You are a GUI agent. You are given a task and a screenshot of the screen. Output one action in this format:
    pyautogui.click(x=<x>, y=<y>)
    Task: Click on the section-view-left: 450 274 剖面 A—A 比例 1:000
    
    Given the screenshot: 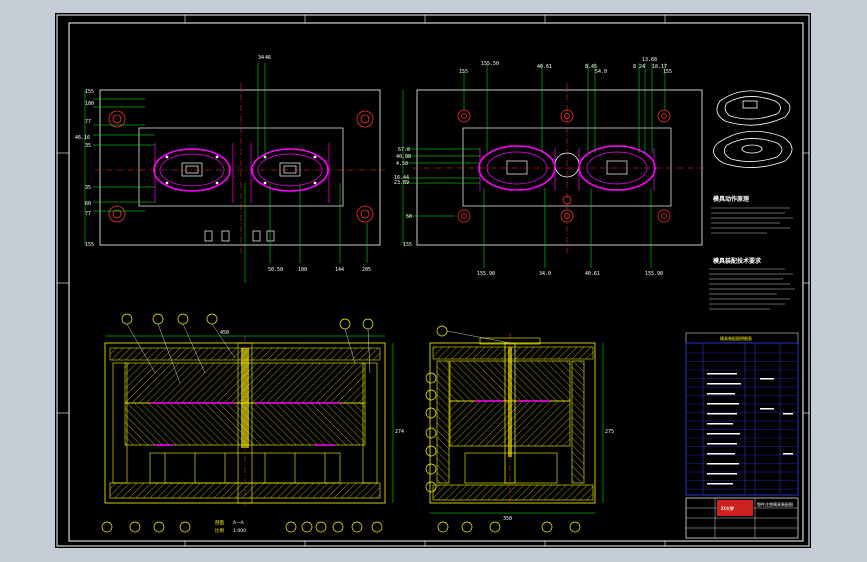 What is the action you would take?
    pyautogui.click(x=252, y=423)
    